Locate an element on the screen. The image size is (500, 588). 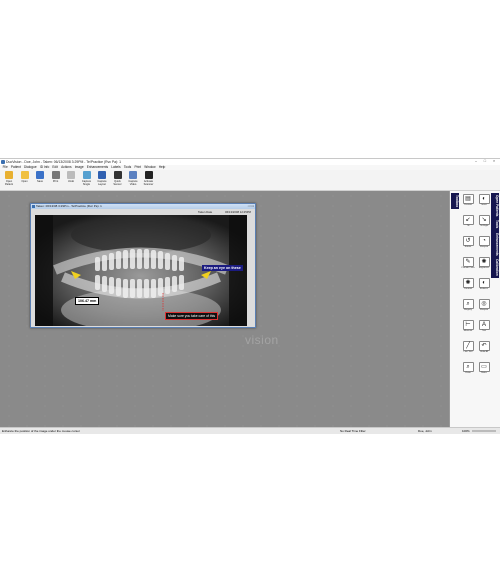
tool-icon: ↘ is located at coordinates (484, 220).